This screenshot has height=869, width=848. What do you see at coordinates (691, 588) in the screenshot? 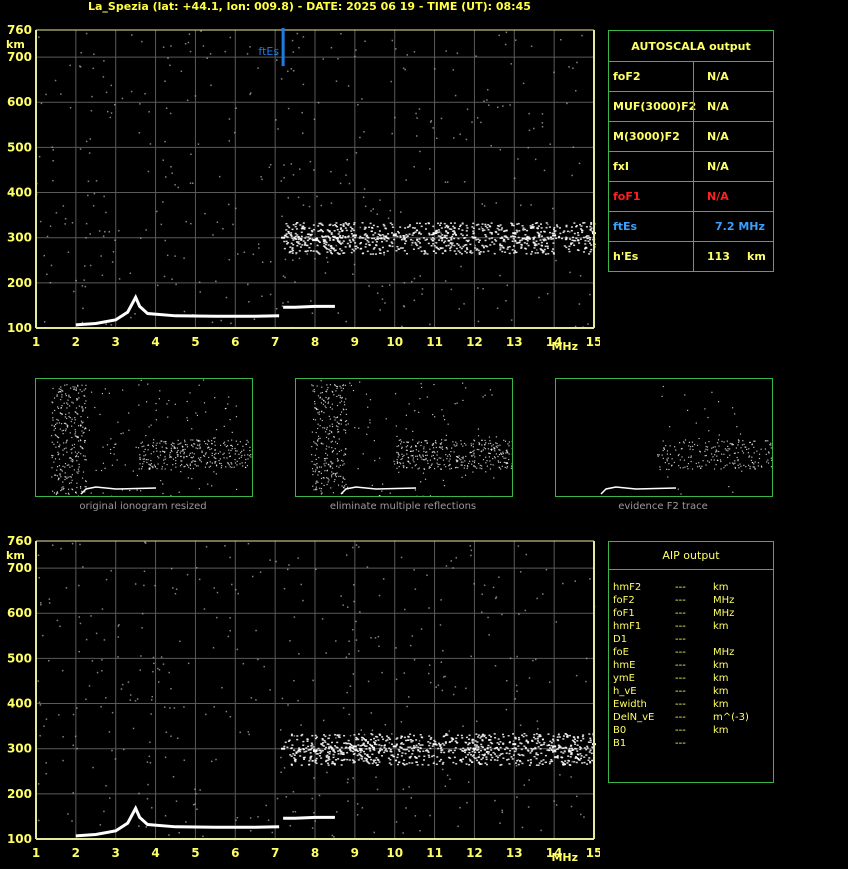
I see `aip-row-hmf2: hmF2 --- km` at bounding box center [691, 588].